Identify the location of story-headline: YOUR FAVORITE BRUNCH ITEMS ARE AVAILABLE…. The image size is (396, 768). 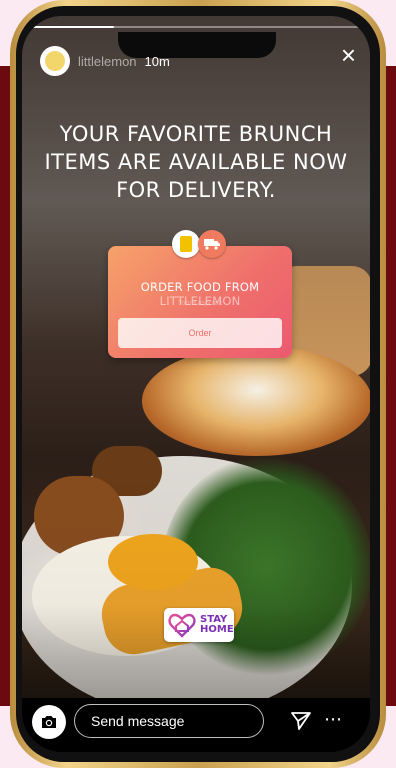
(196, 162).